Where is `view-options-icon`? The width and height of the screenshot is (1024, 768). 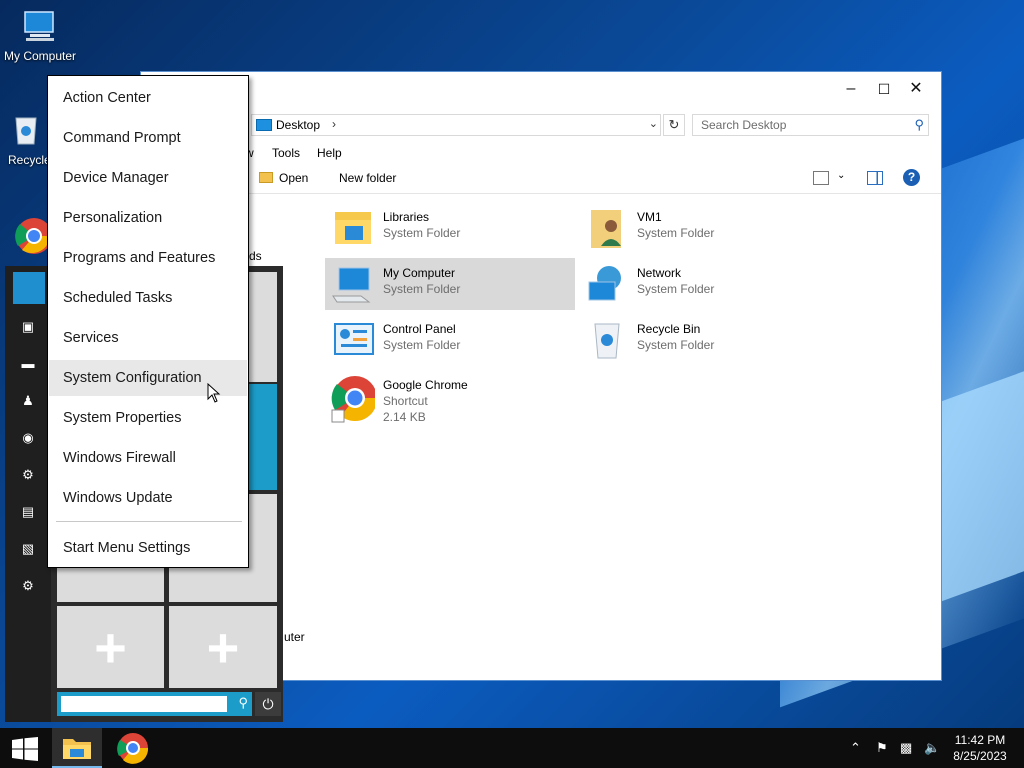 view-options-icon is located at coordinates (821, 178).